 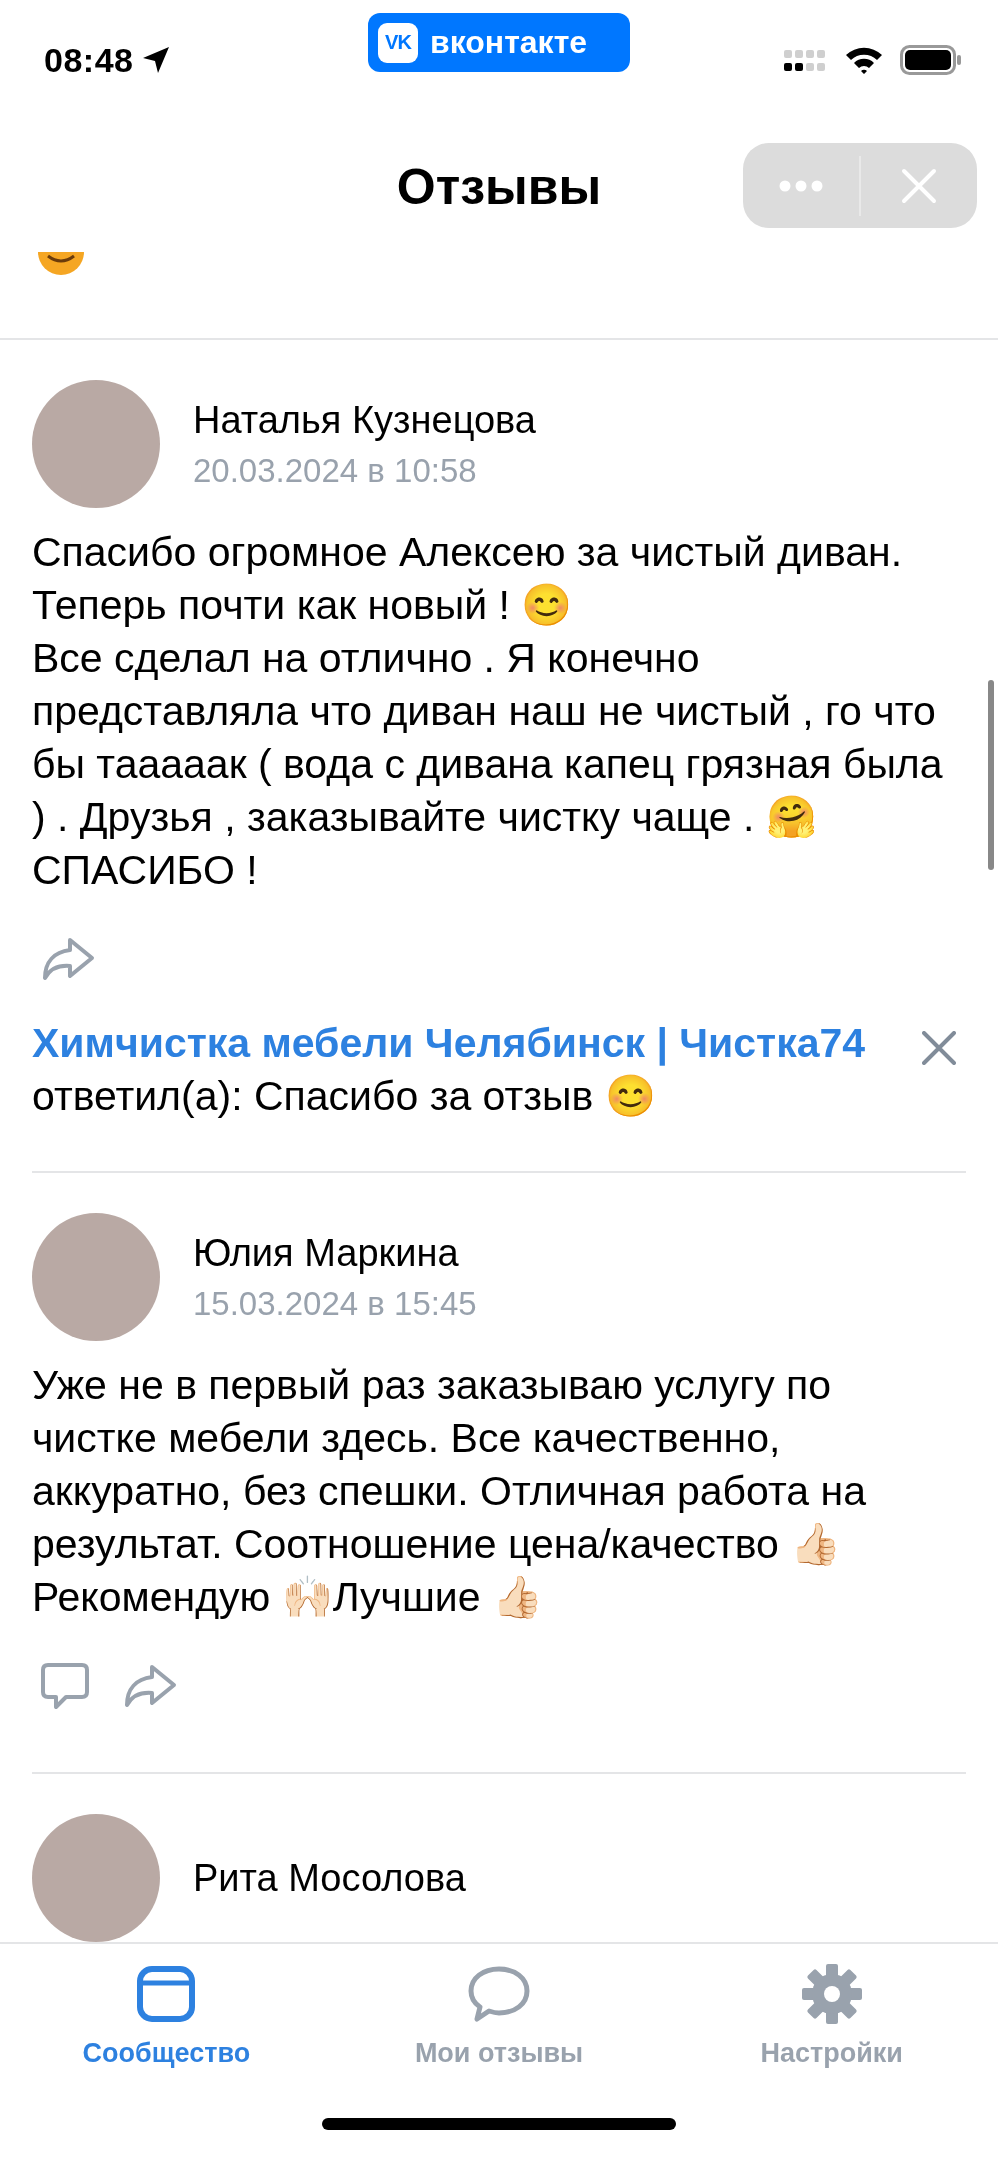 I want to click on tab: Мои отзывы, so click(x=499, y=2024).